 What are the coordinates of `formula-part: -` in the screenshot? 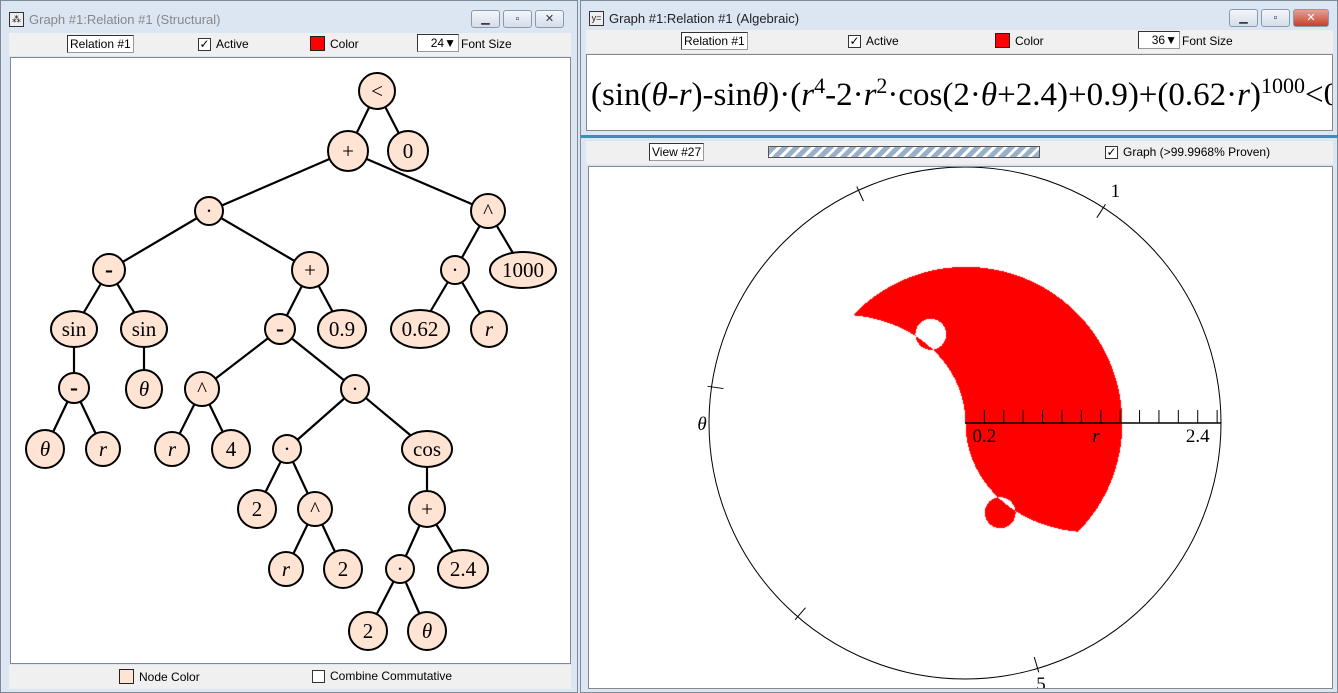 It's located at (673, 95).